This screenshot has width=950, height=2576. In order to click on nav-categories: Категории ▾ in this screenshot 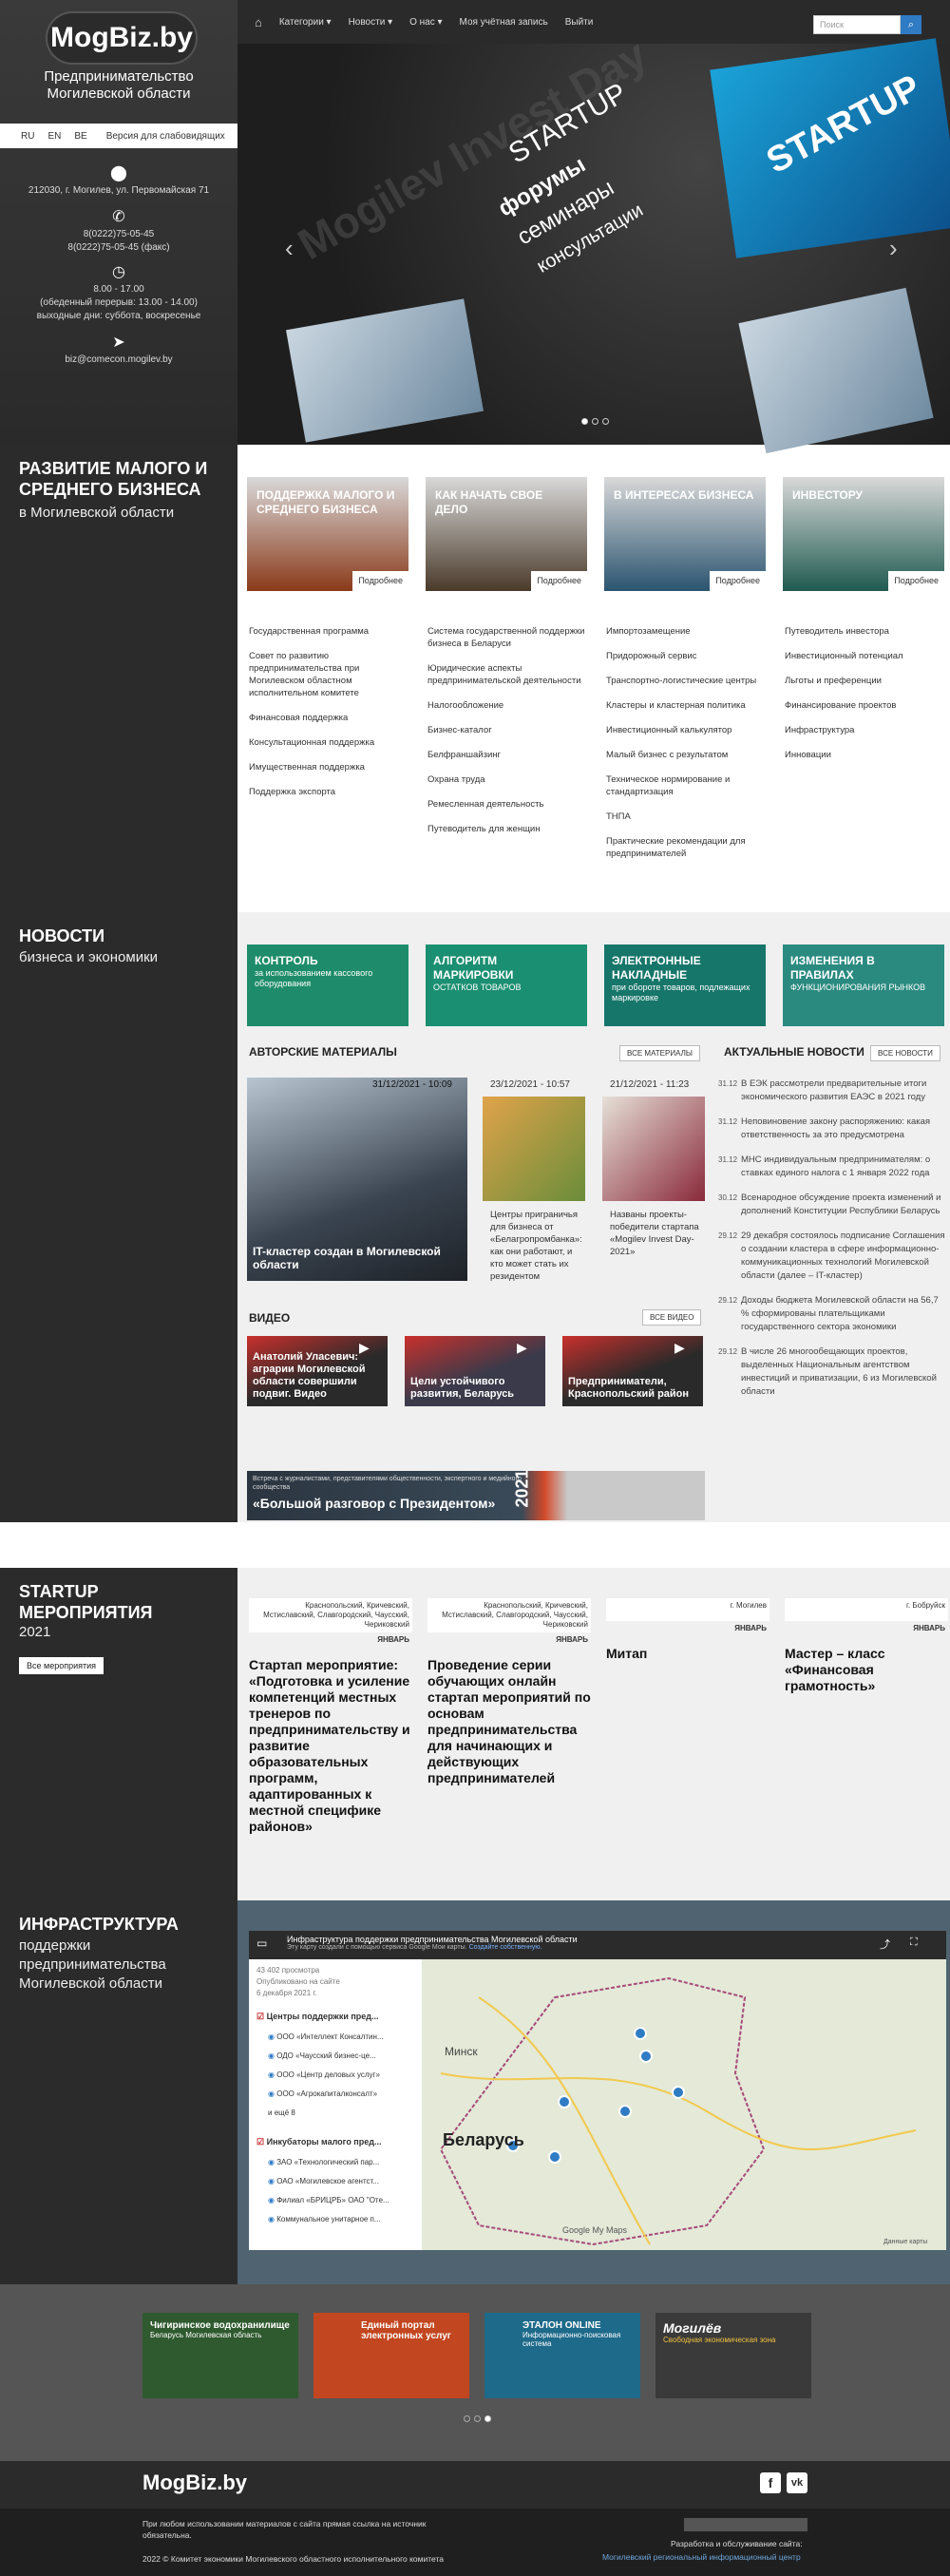, I will do `click(305, 22)`.